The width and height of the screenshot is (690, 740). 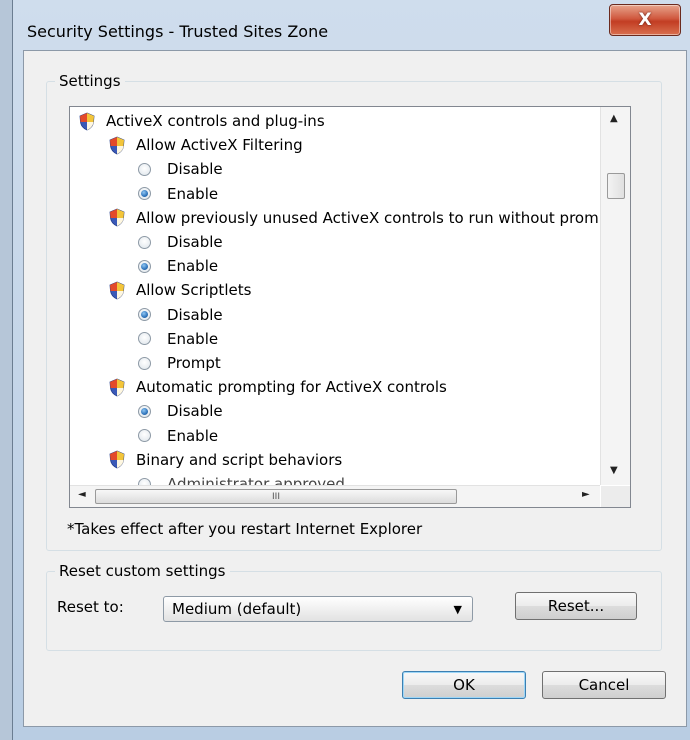 I want to click on settings-item: Binary and script behaviors, so click(x=225, y=460).